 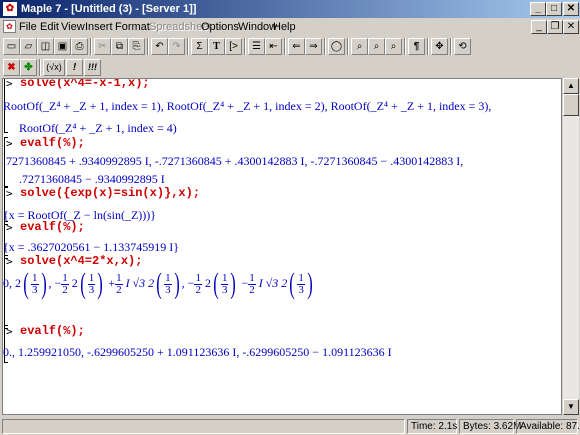 I want to click on maximize-button: □, so click(x=554, y=9).